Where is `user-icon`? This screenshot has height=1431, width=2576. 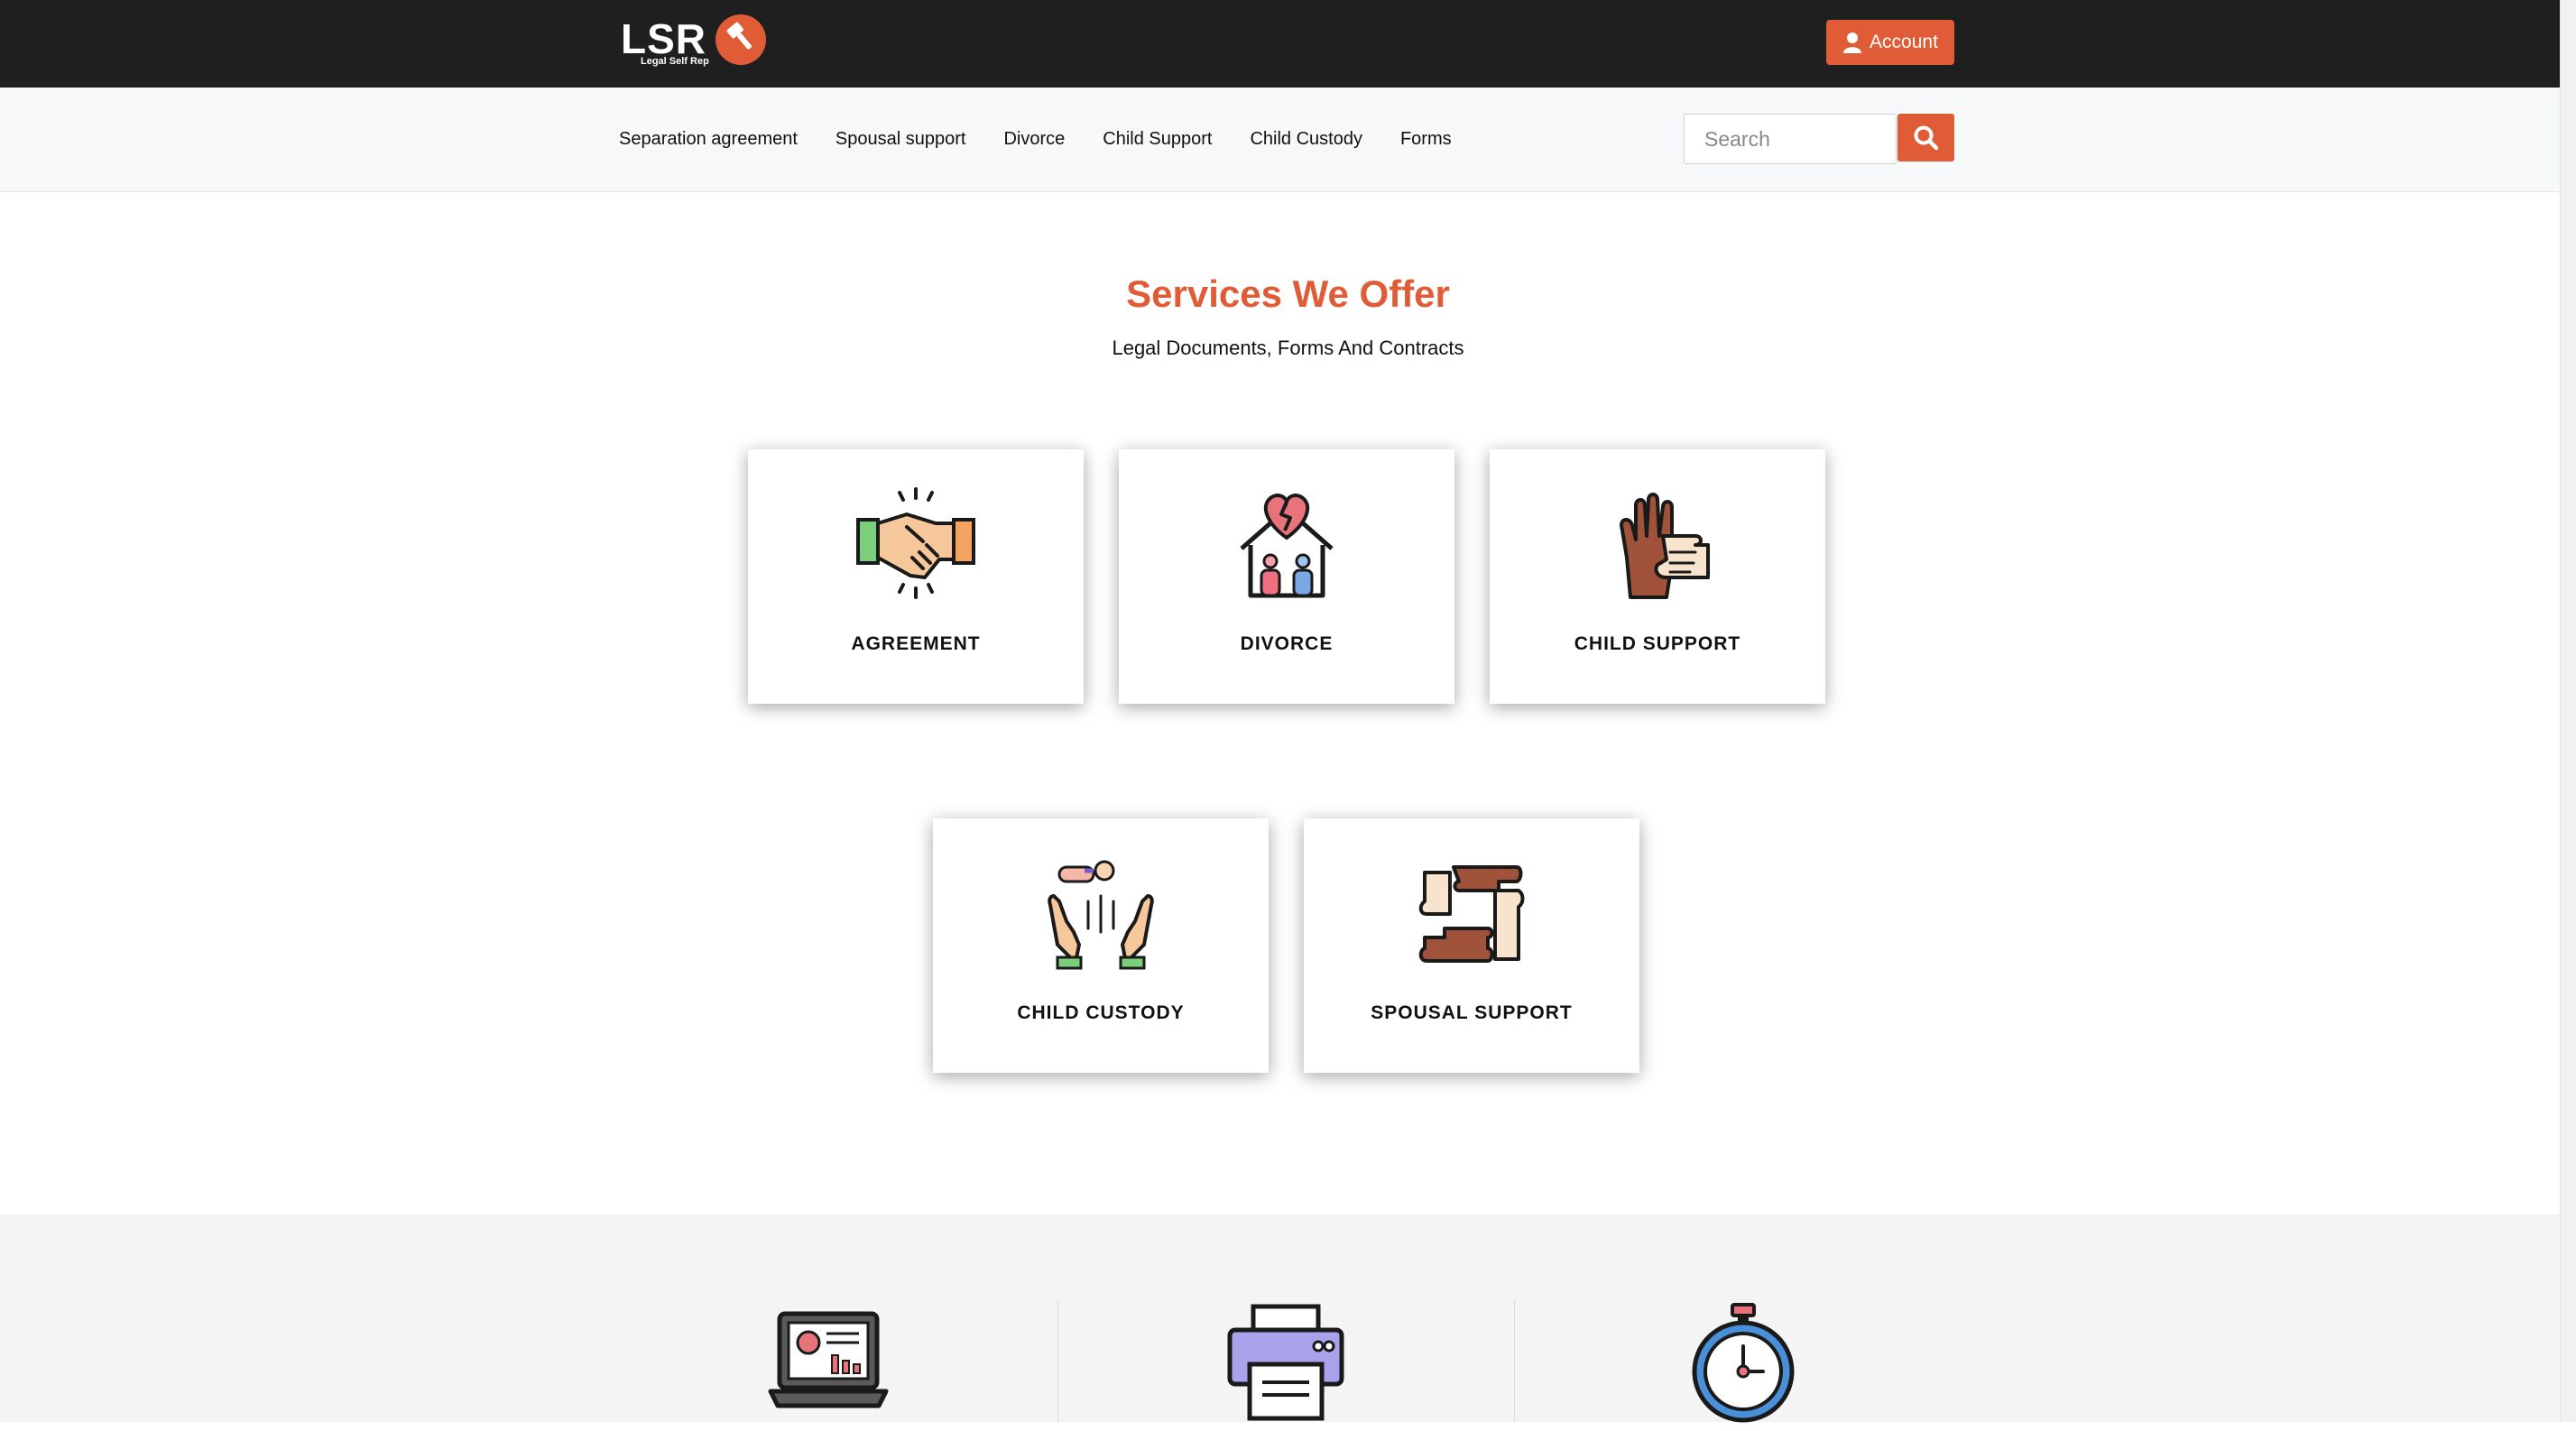 user-icon is located at coordinates (1852, 42).